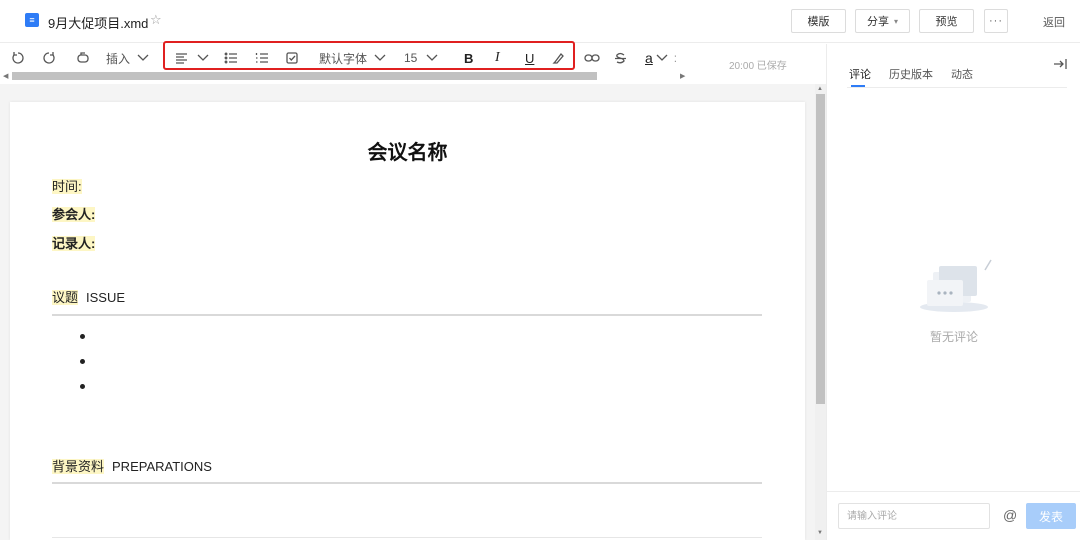  What do you see at coordinates (32, 20) in the screenshot?
I see `document-file-icon: ≡` at bounding box center [32, 20].